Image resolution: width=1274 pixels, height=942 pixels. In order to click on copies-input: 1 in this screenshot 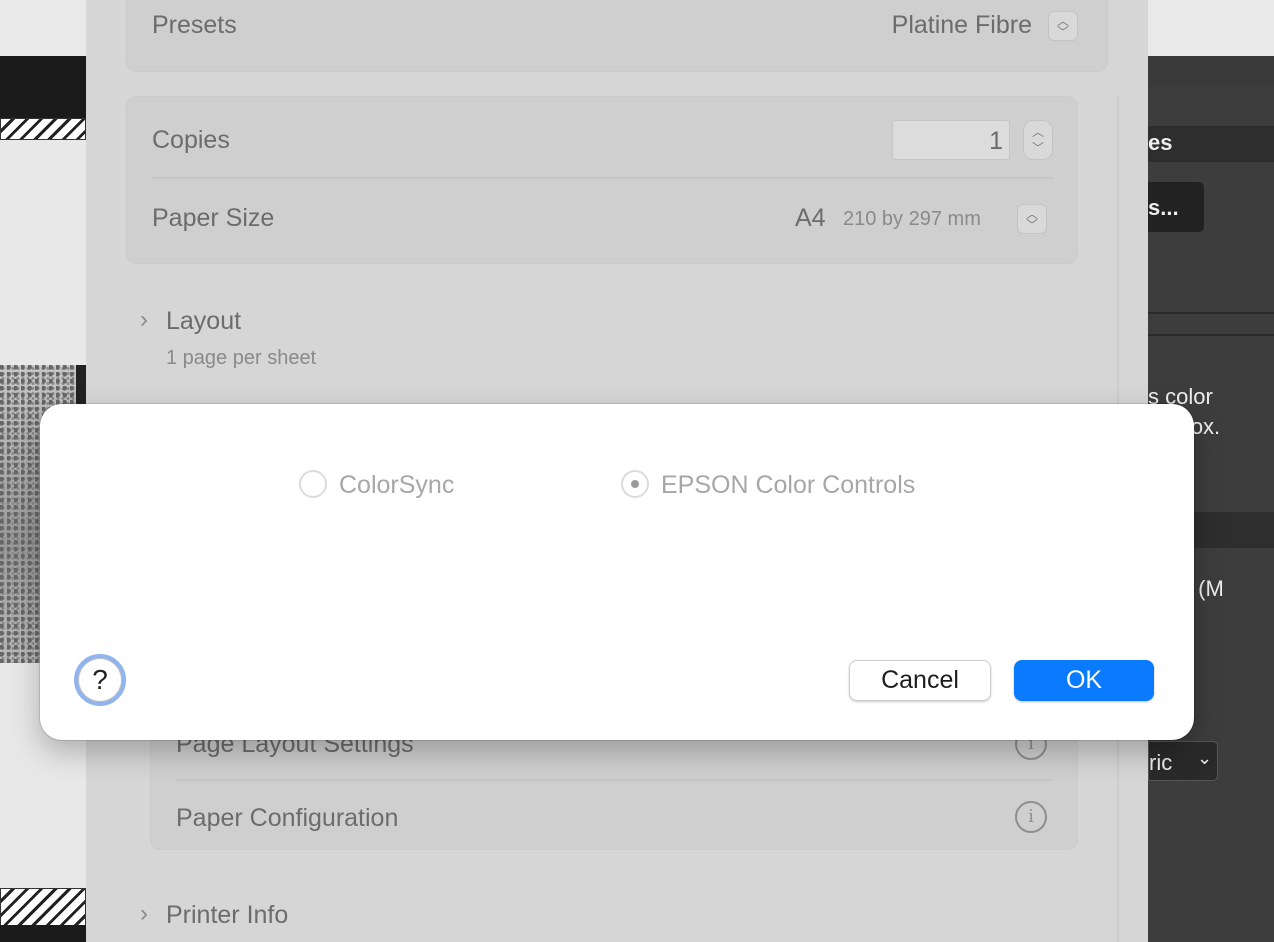, I will do `click(951, 140)`.